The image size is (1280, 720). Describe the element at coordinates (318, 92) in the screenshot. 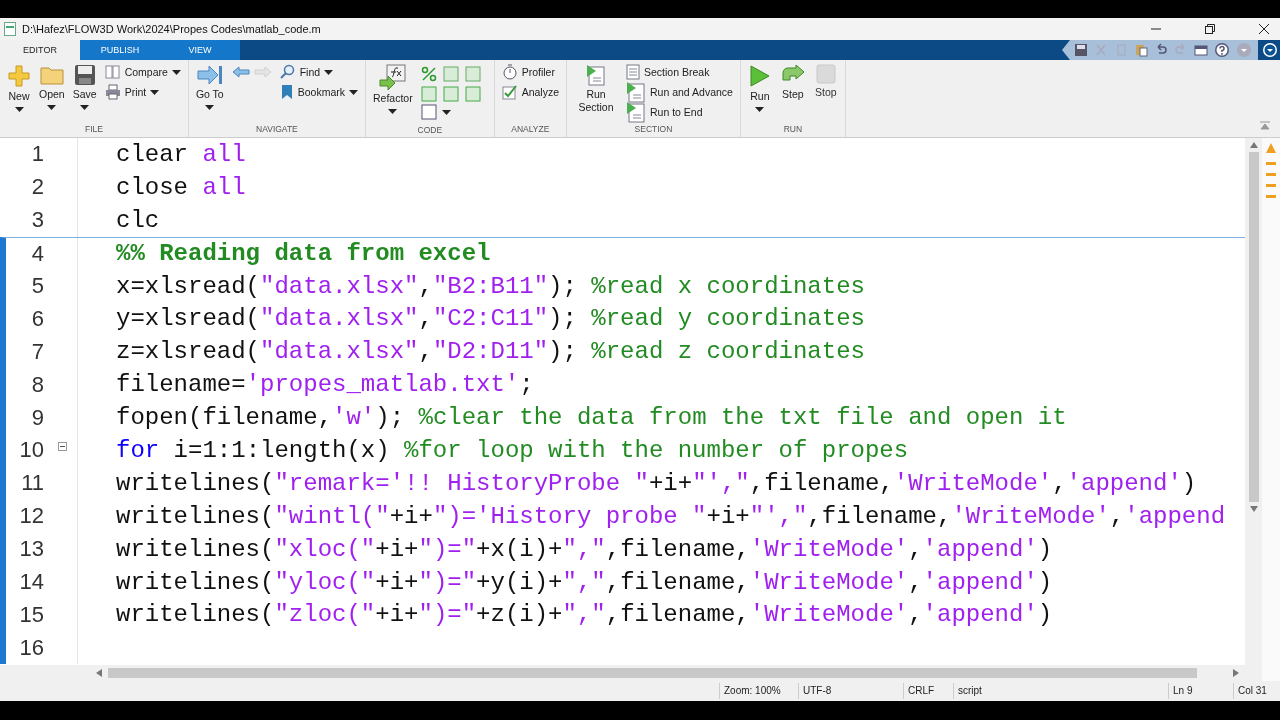

I see `toolbar-button: Bookmark` at that location.